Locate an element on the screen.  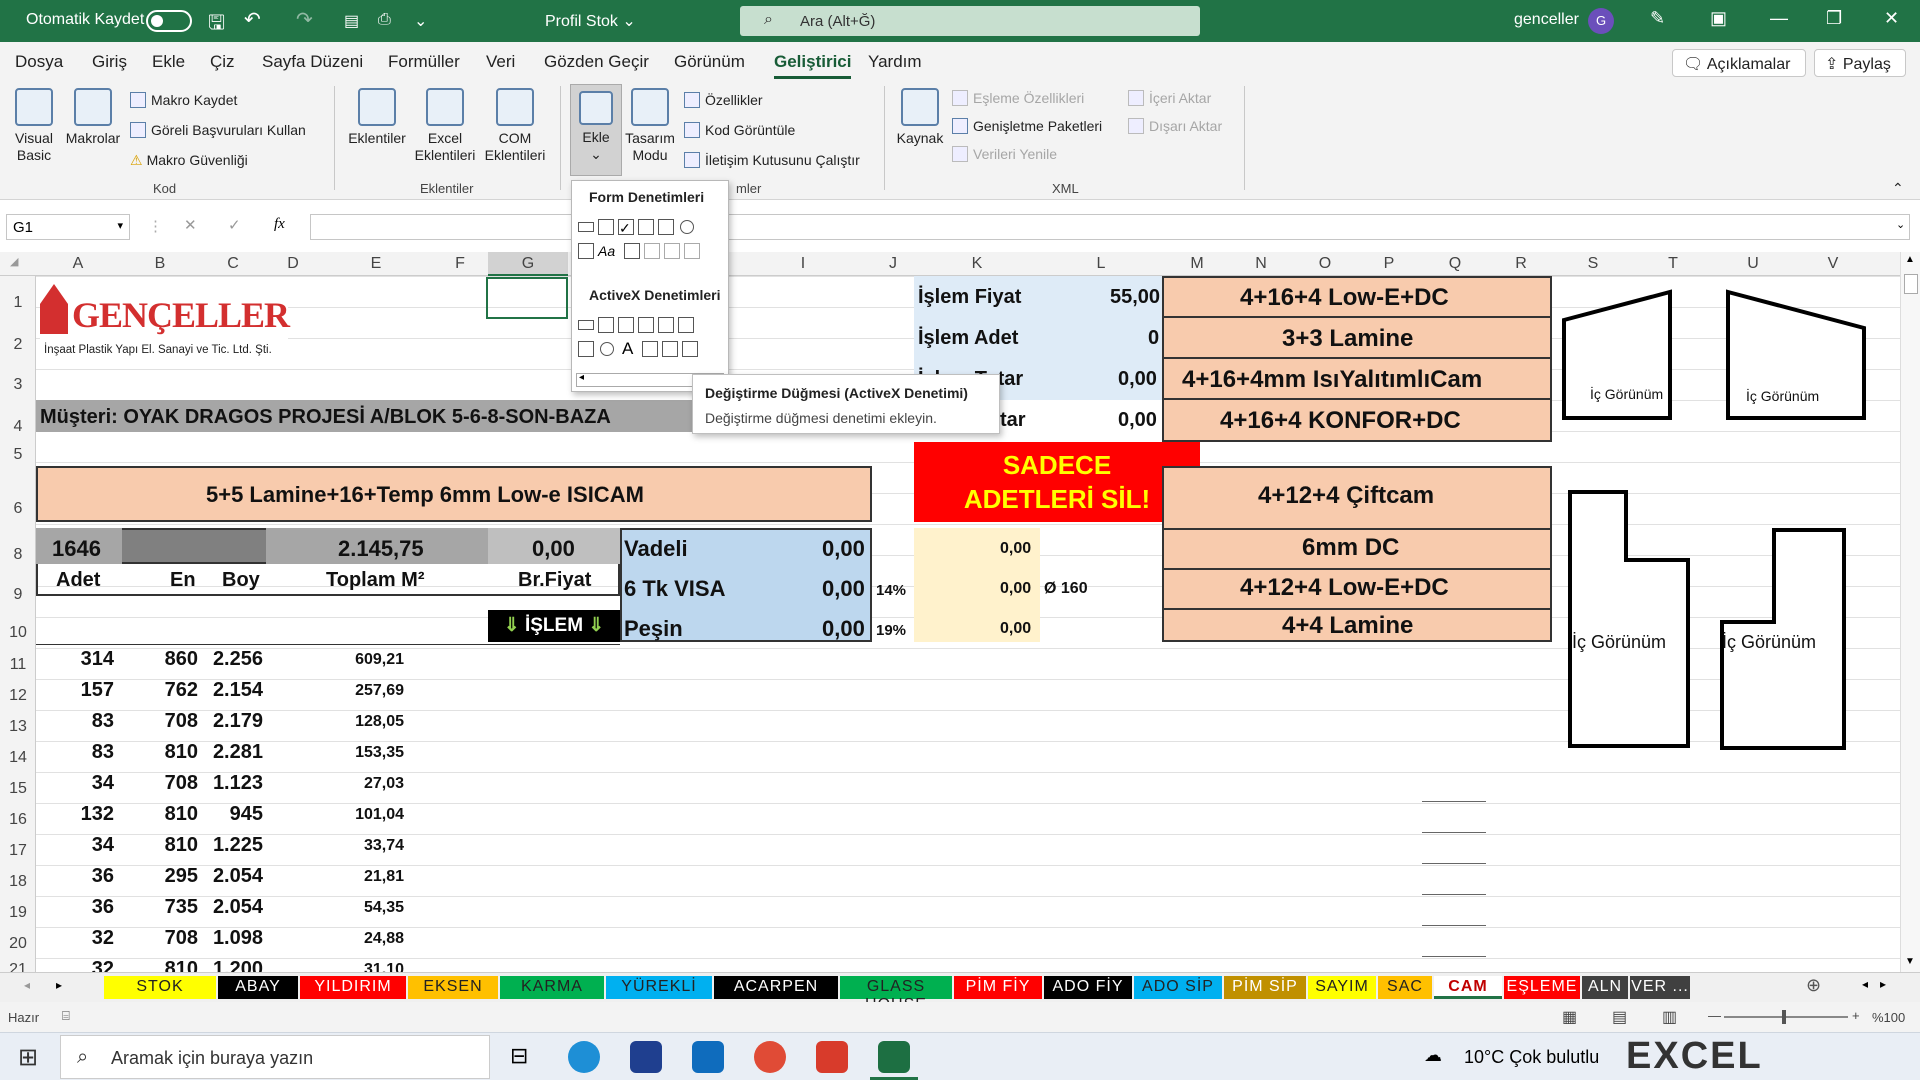
glass-option: 3+3 Lamine is located at coordinates (1347, 339).